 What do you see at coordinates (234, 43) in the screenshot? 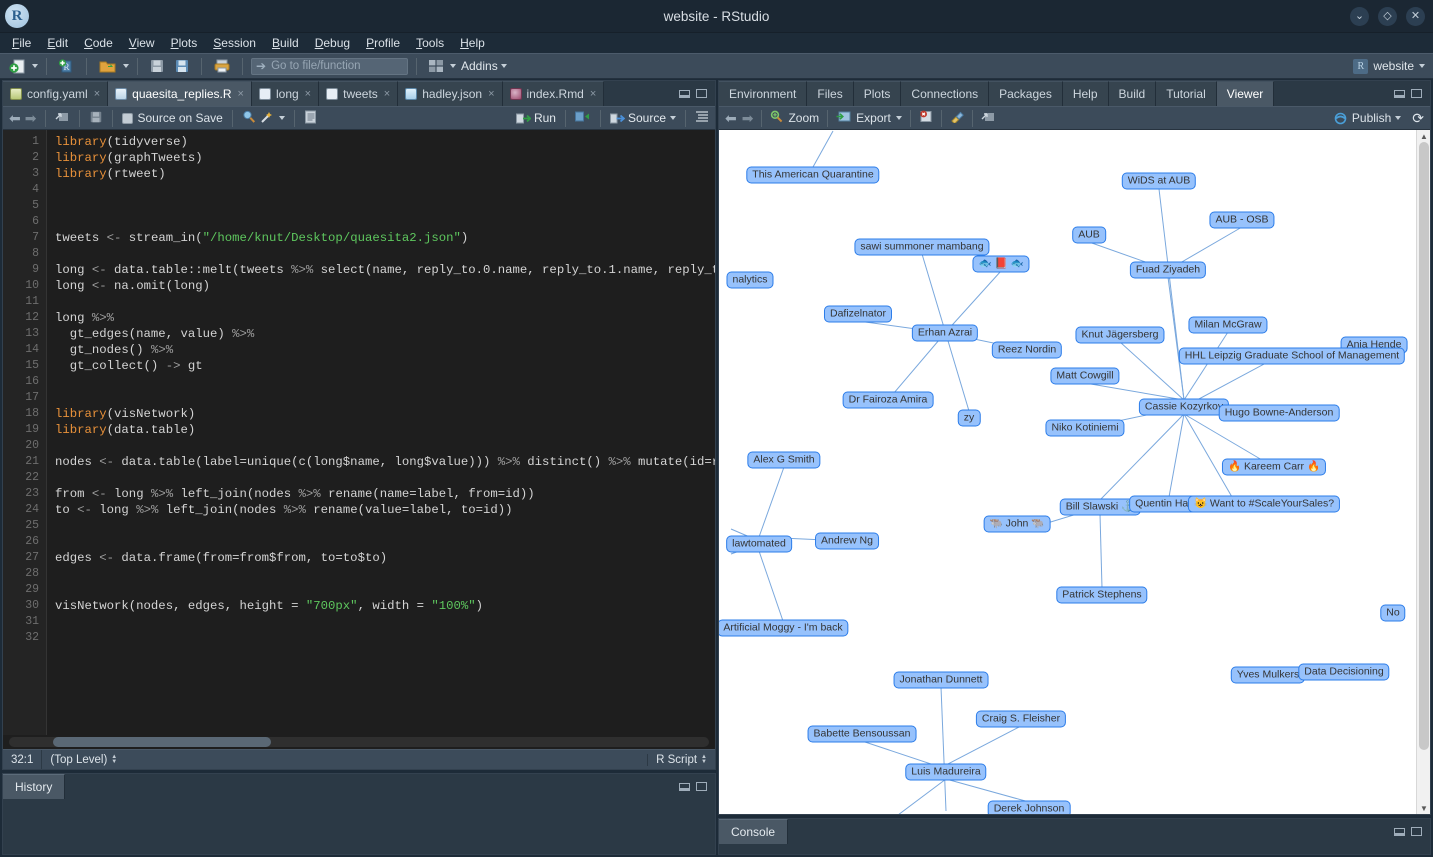
I see `menu-session: Session` at bounding box center [234, 43].